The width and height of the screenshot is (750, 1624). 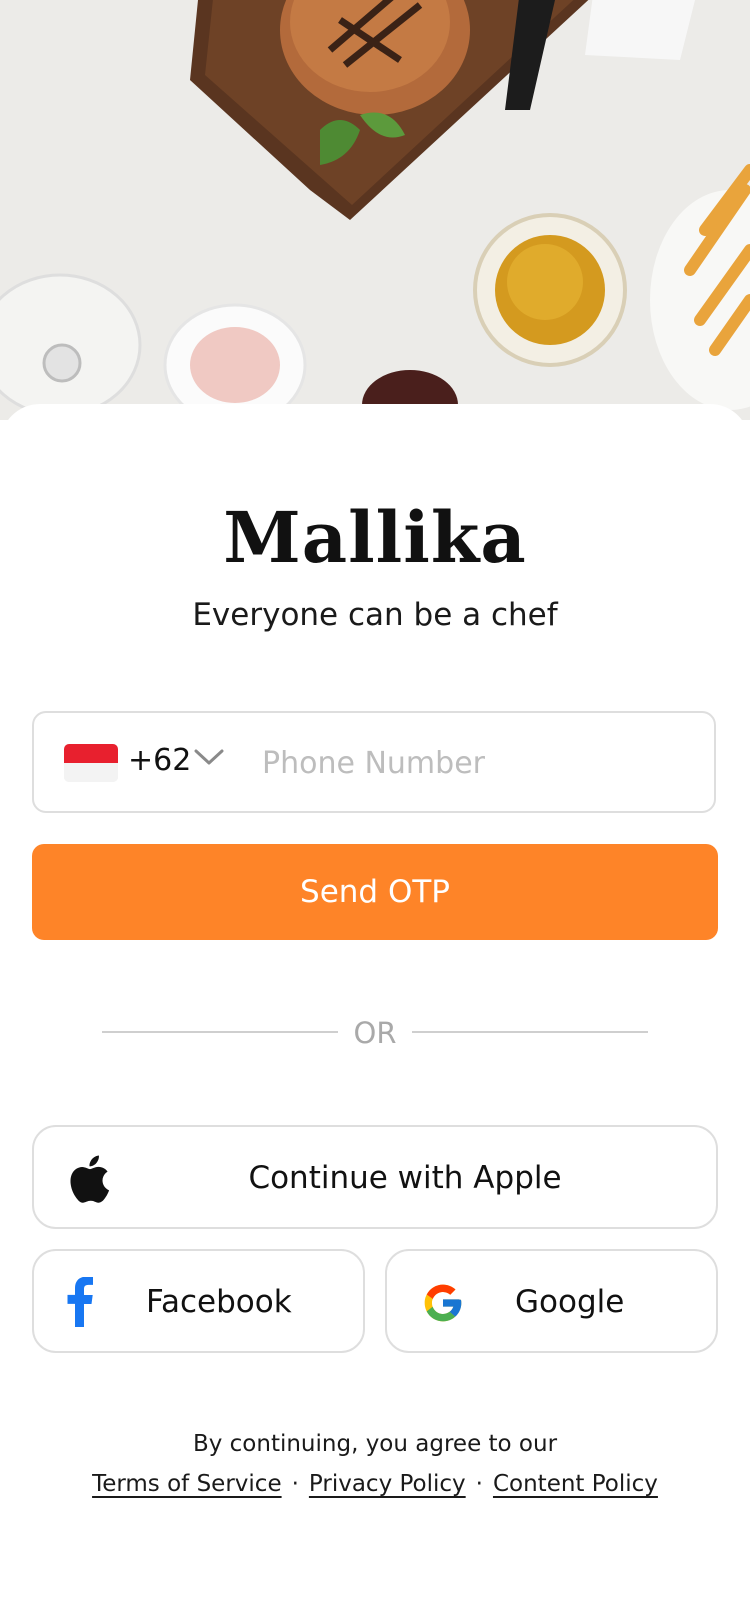 I want to click on phone-number-field: +62, so click(x=374, y=762).